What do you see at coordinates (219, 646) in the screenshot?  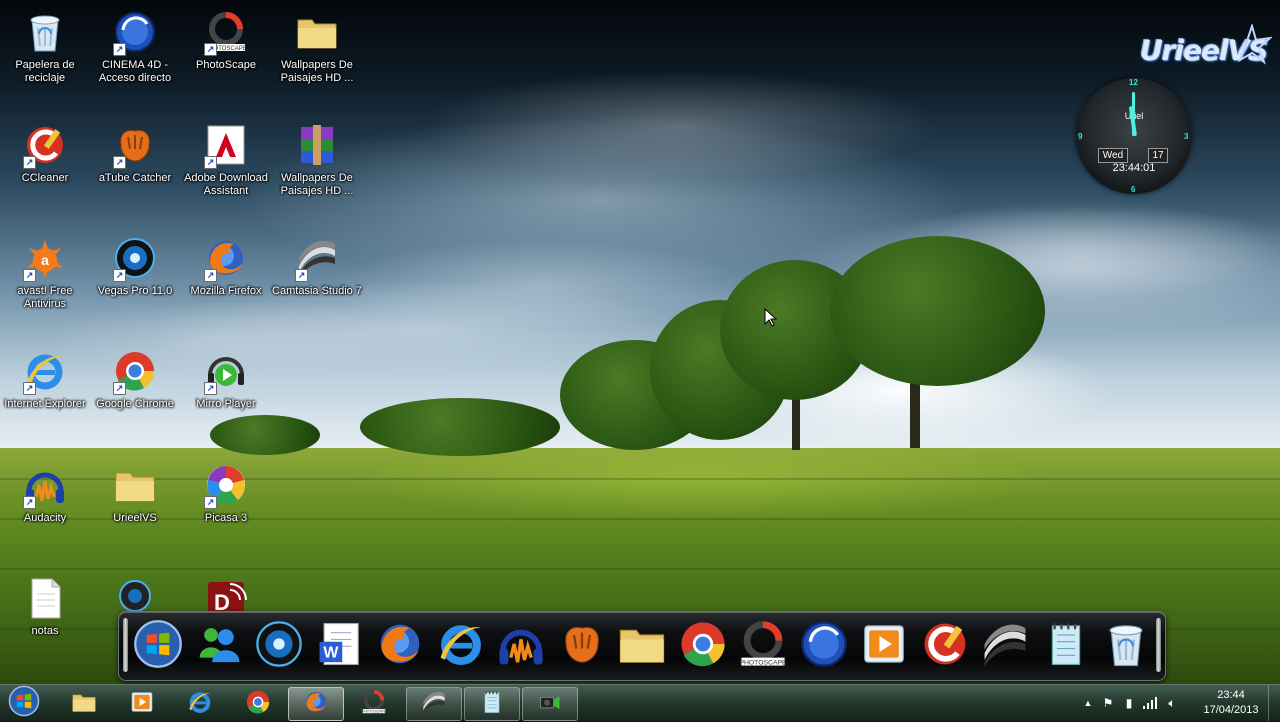 I see `dock-item-messenger` at bounding box center [219, 646].